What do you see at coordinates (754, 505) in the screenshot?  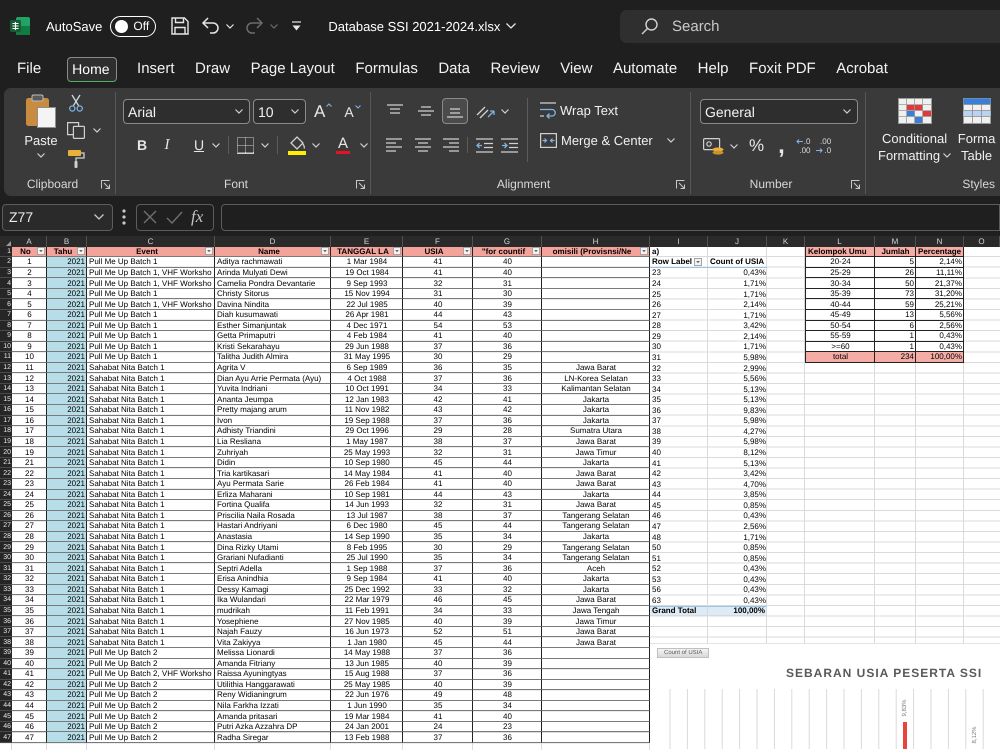 I see `pivot-cell-text: 0,85%` at bounding box center [754, 505].